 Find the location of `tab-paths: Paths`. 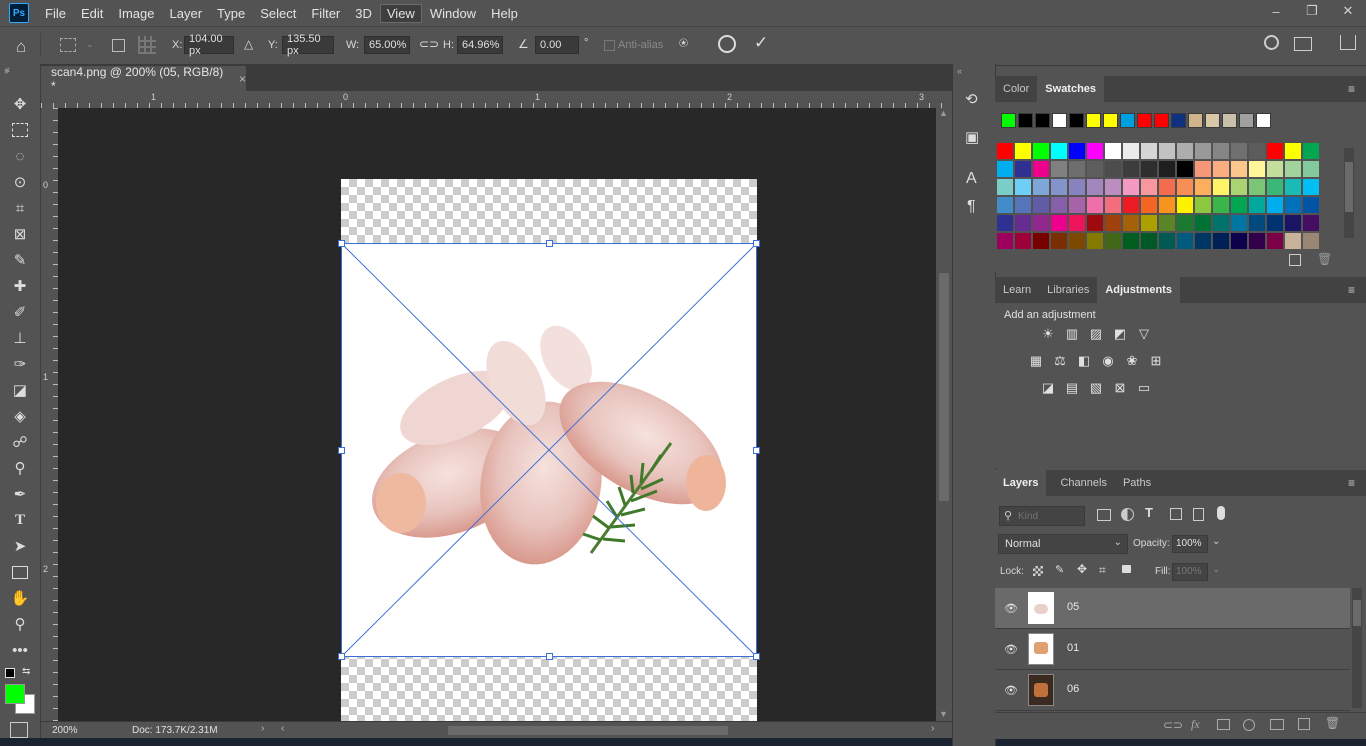

tab-paths: Paths is located at coordinates (1137, 483).